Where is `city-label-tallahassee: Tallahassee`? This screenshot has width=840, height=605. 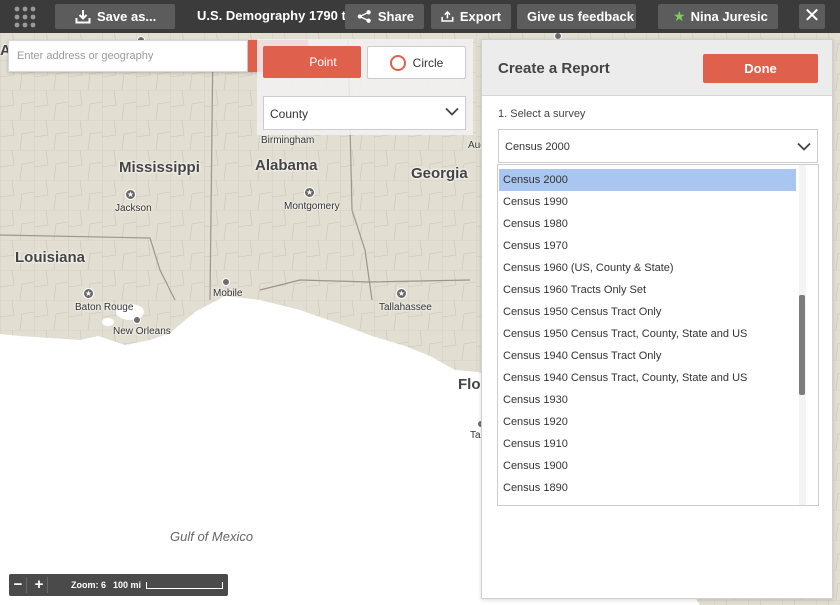
city-label-tallahassee: Tallahassee is located at coordinates (405, 307).